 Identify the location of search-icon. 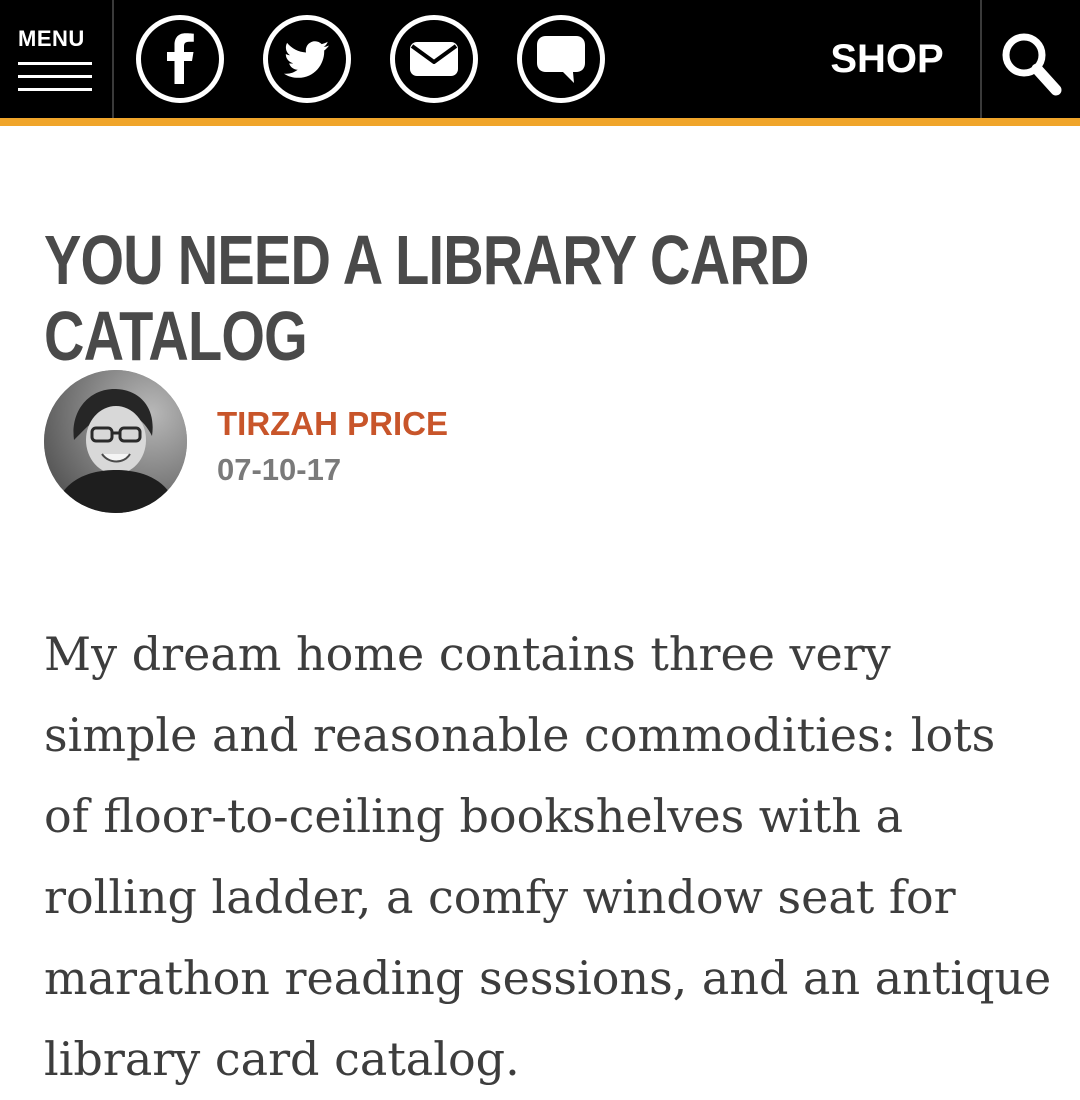
(1032, 64).